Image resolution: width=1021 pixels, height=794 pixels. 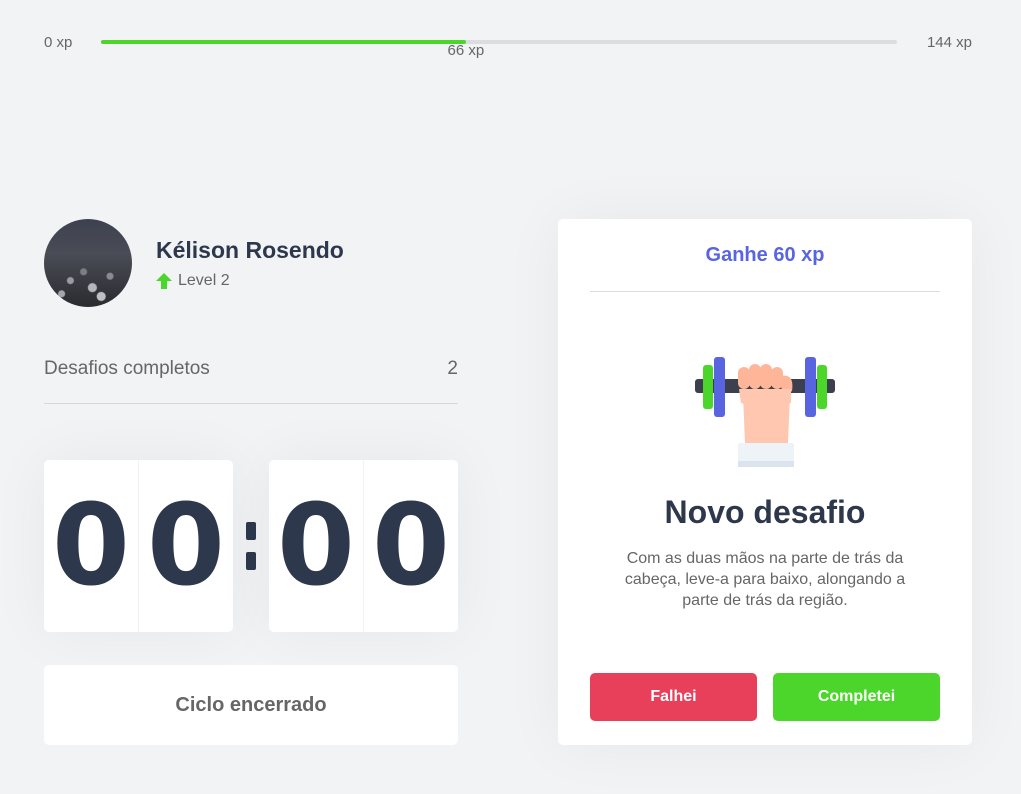 What do you see at coordinates (91, 546) in the screenshot?
I see `minute-digit-tens: 0` at bounding box center [91, 546].